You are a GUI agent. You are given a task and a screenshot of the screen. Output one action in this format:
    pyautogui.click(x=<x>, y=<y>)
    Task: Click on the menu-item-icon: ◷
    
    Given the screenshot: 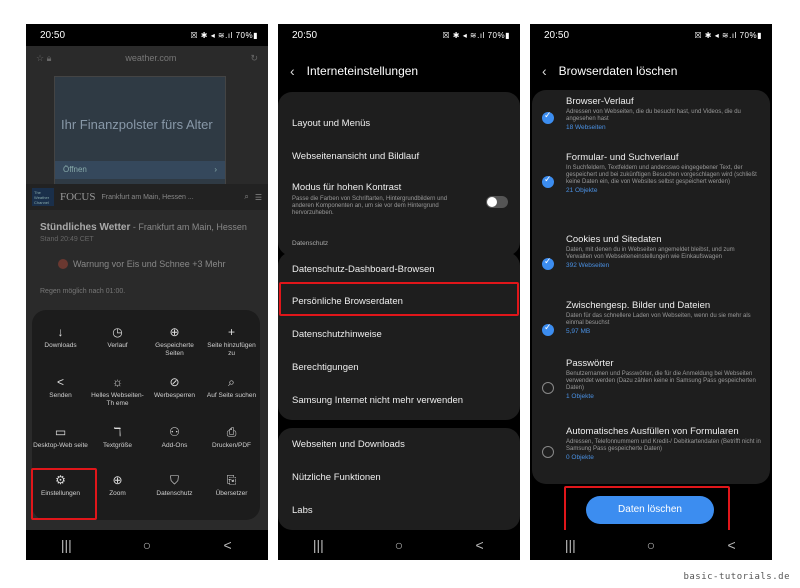 What is the action you would take?
    pyautogui.click(x=117, y=332)
    